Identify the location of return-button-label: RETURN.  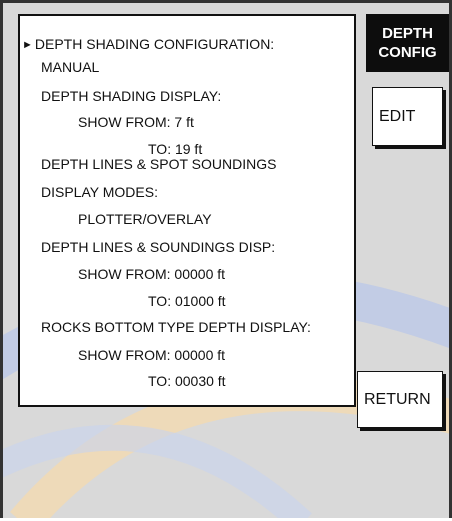
(397, 399).